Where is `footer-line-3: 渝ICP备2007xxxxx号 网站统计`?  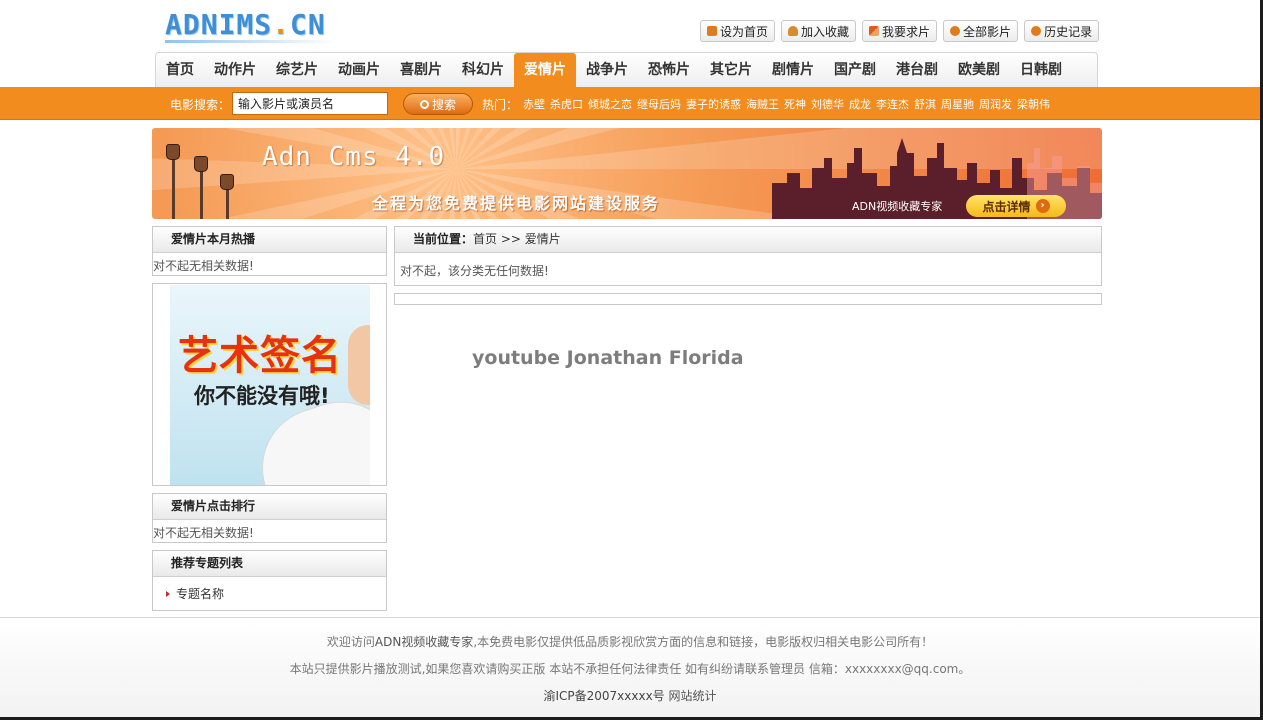 footer-line-3: 渝ICP备2007xxxxx号 网站统计 is located at coordinates (630, 695).